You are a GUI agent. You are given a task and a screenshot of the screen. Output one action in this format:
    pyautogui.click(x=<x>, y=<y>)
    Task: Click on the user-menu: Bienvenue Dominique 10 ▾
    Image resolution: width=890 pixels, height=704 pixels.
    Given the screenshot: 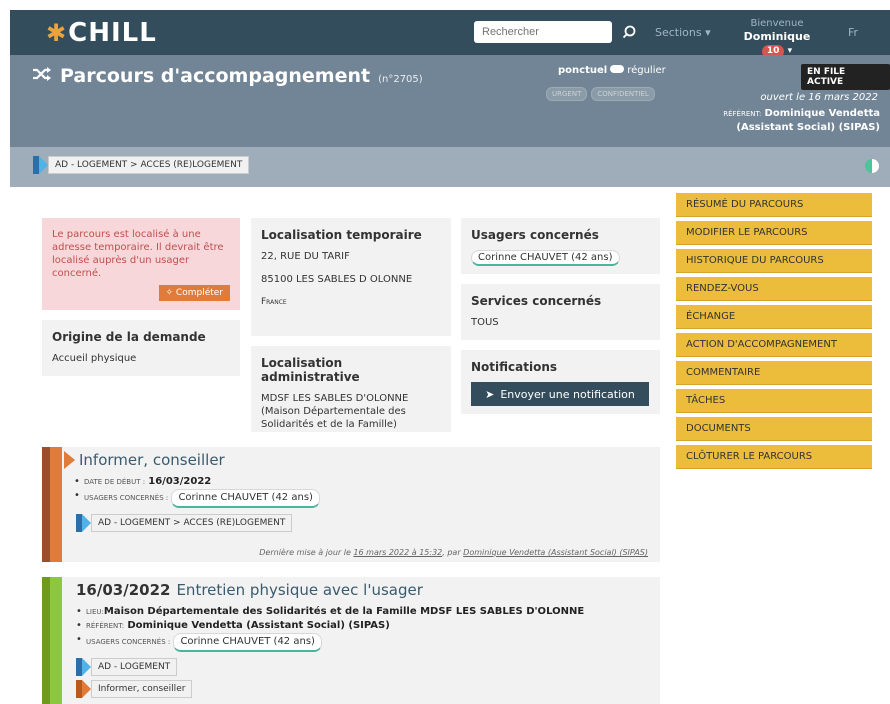 What is the action you would take?
    pyautogui.click(x=777, y=37)
    